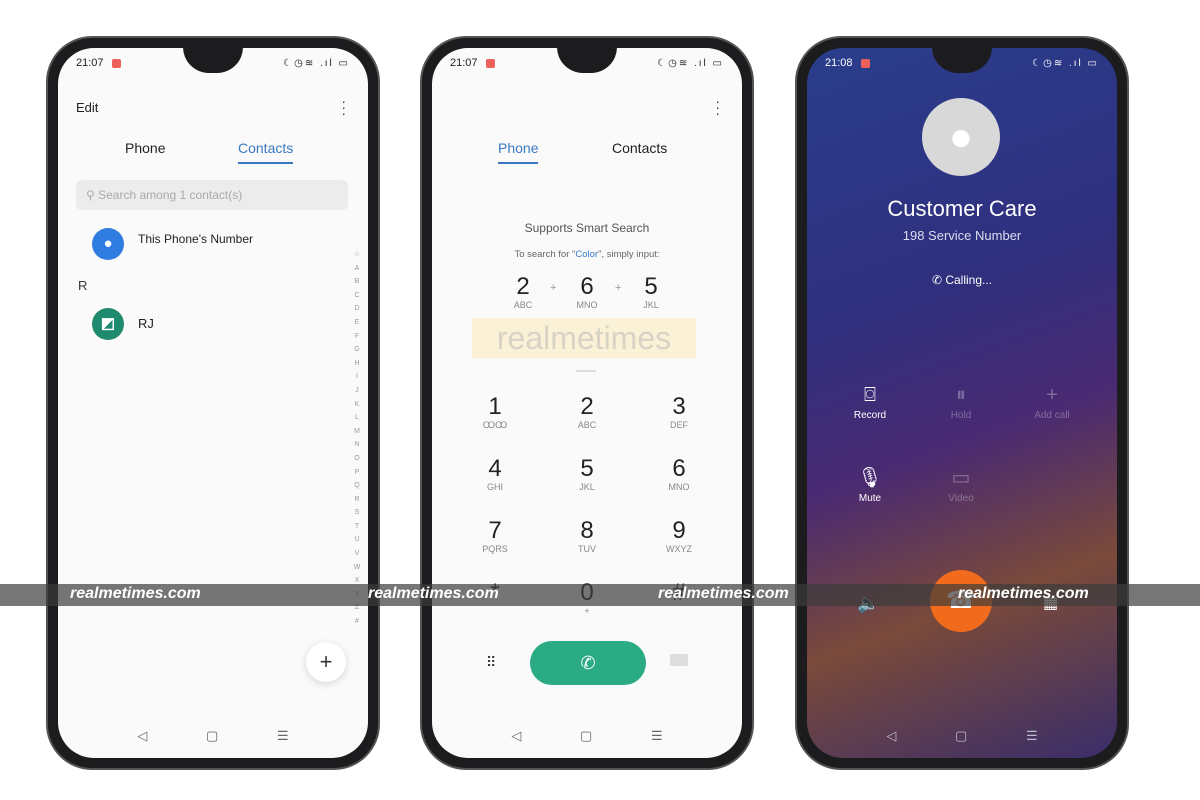  Describe the element at coordinates (495, 474) in the screenshot. I see `key-4: 4 GHI` at that location.